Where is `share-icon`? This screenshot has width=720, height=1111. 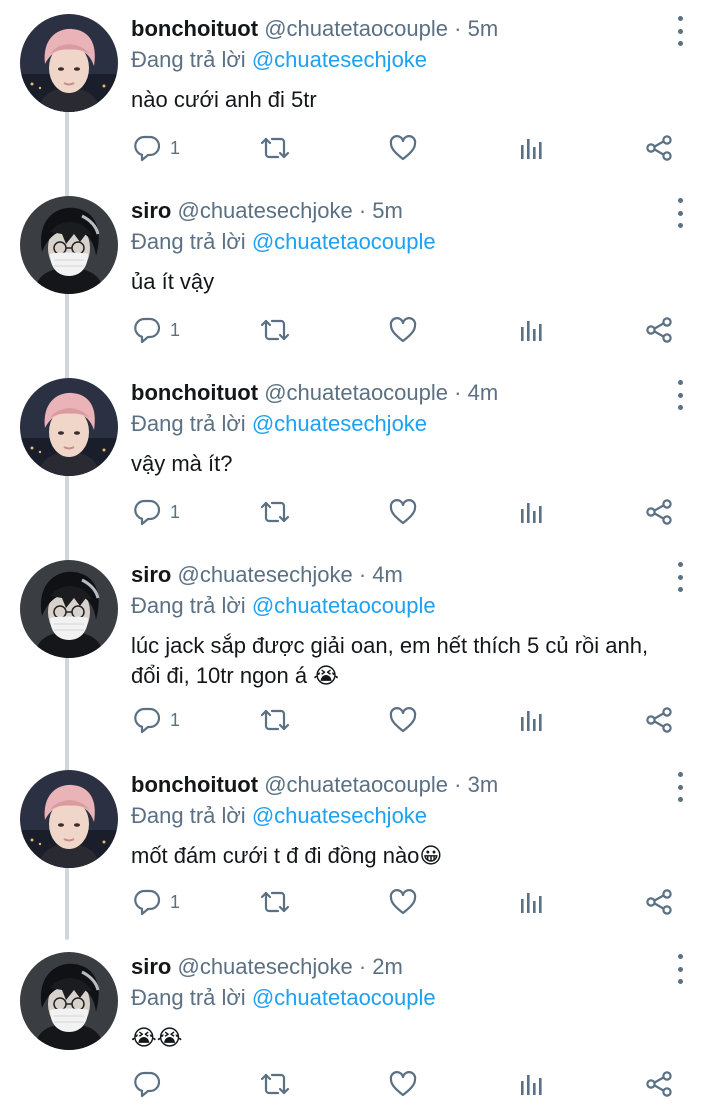 share-icon is located at coordinates (659, 902).